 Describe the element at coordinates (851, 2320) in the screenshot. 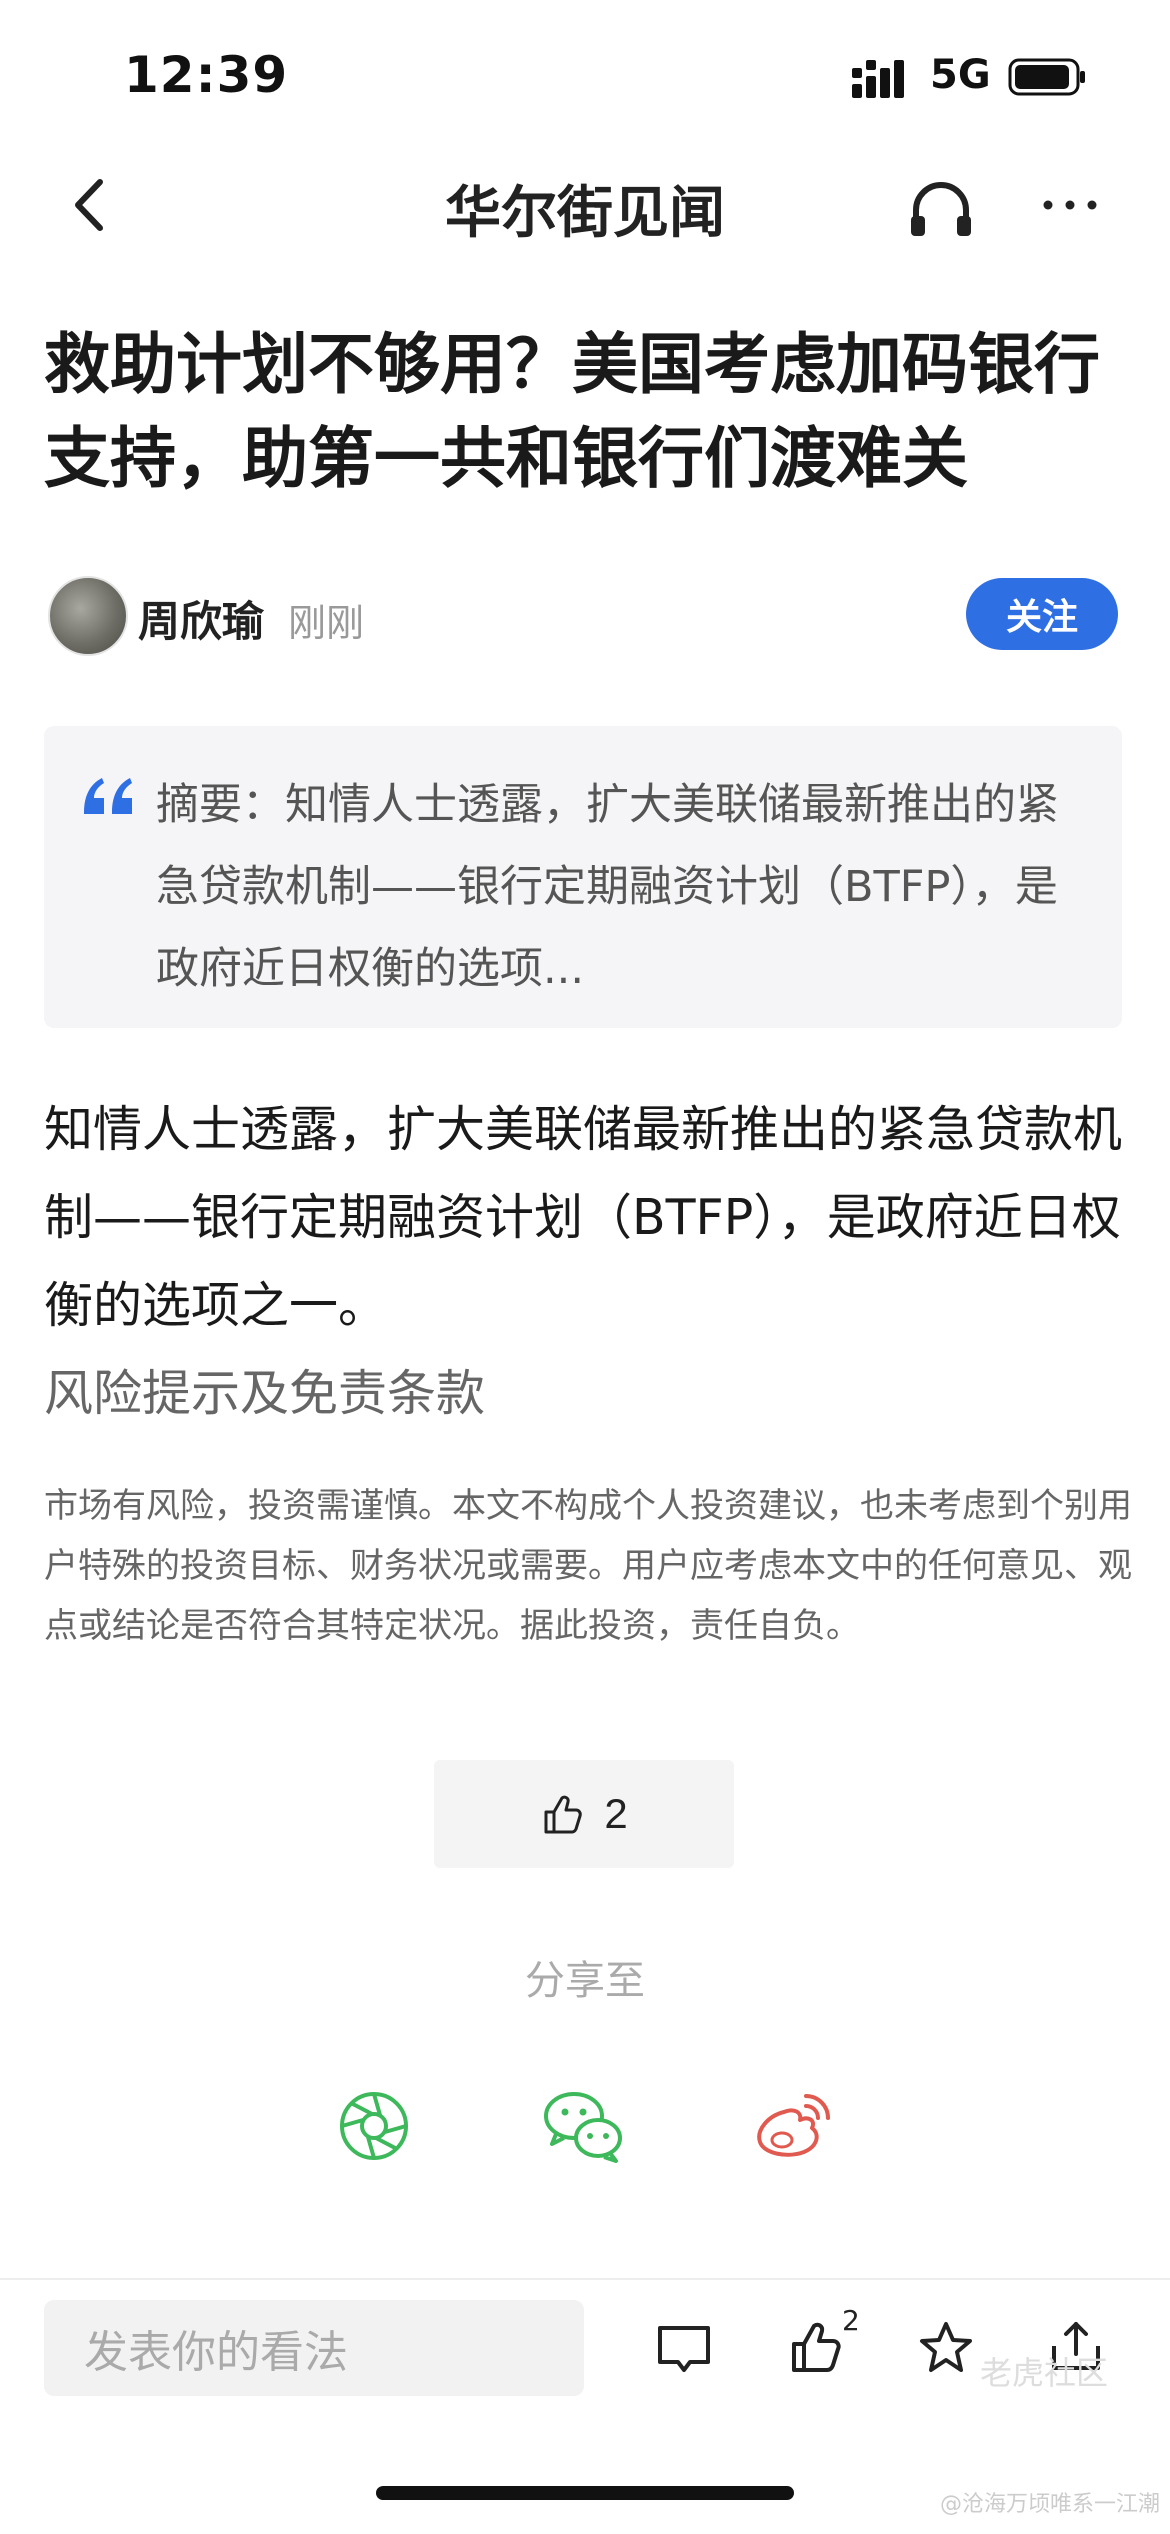

I see `like-badge: 2` at that location.